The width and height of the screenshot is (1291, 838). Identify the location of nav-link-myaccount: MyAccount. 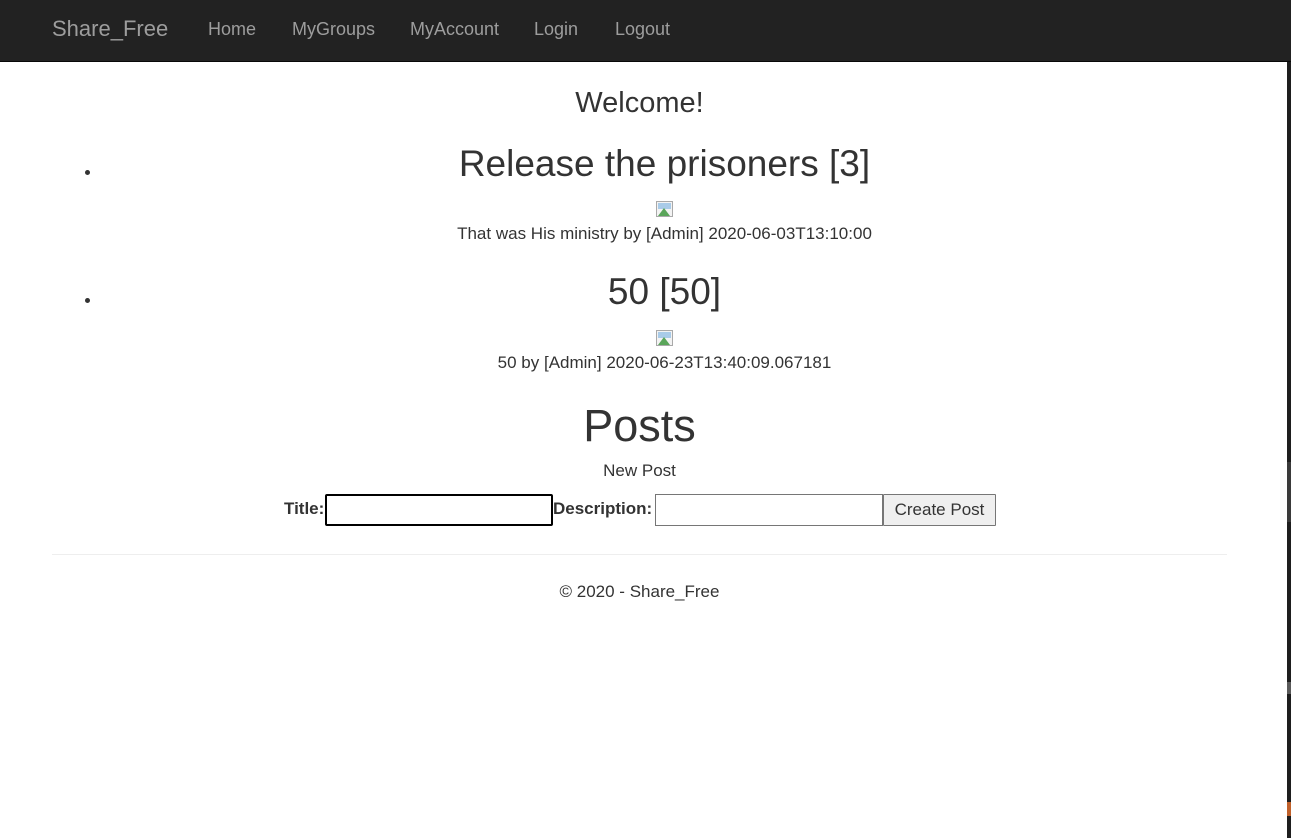
(454, 29).